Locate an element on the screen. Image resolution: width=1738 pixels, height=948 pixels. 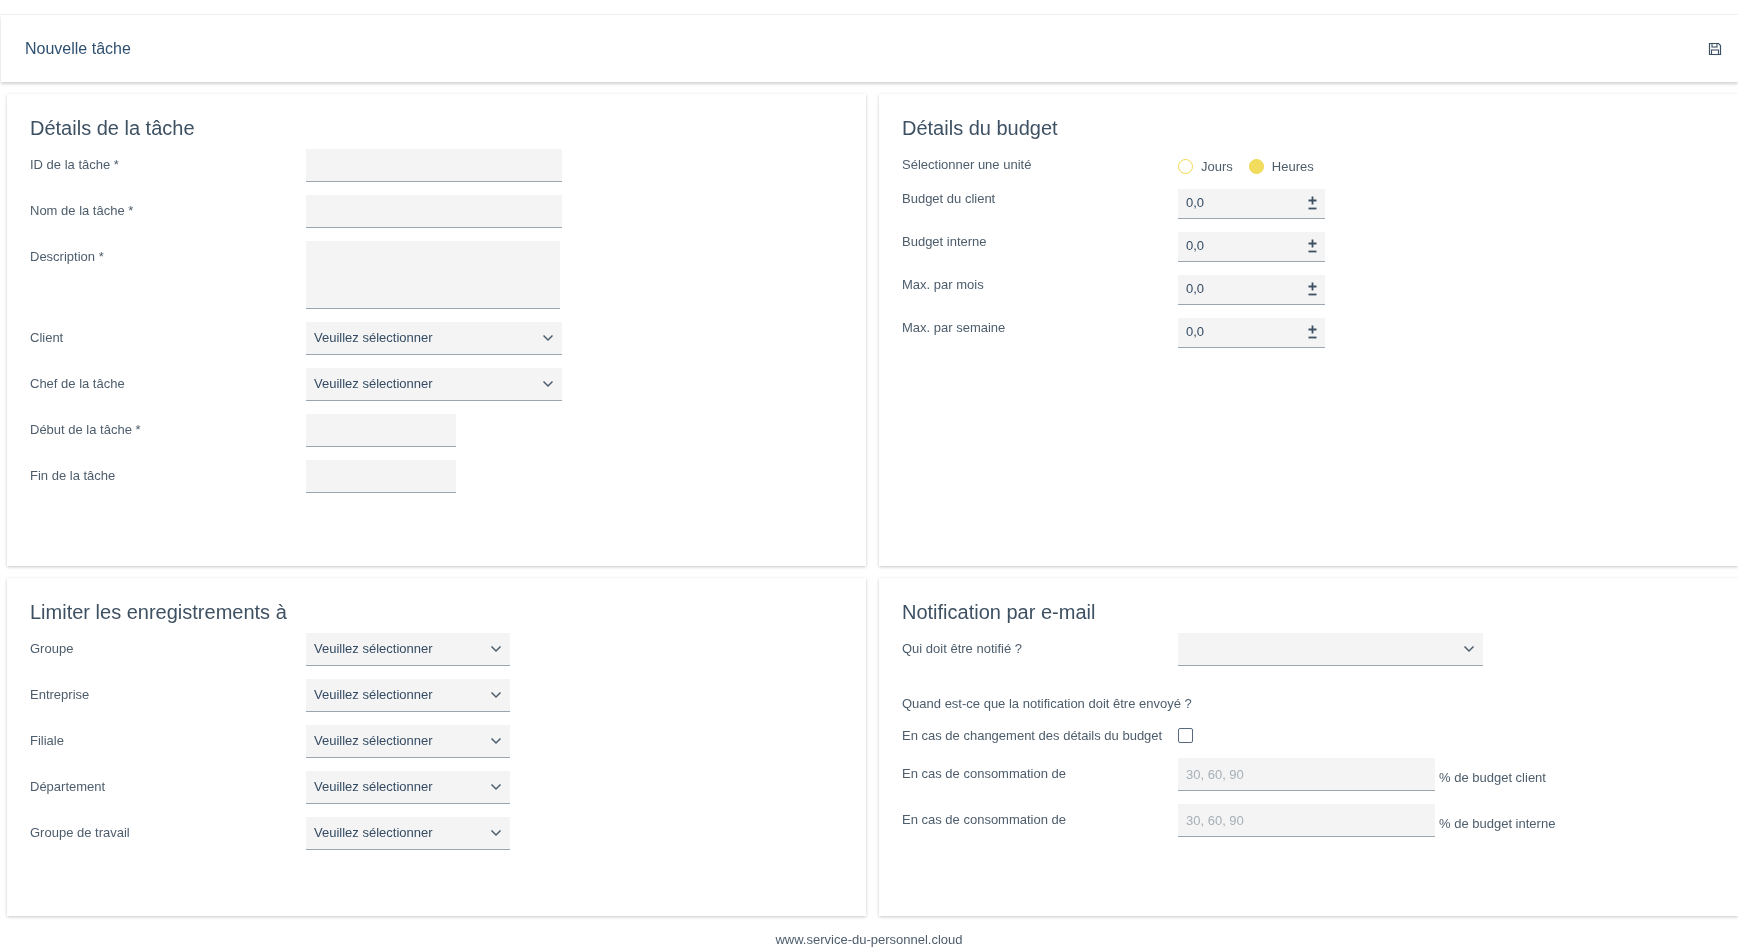
radio-button is located at coordinates (1256, 167).